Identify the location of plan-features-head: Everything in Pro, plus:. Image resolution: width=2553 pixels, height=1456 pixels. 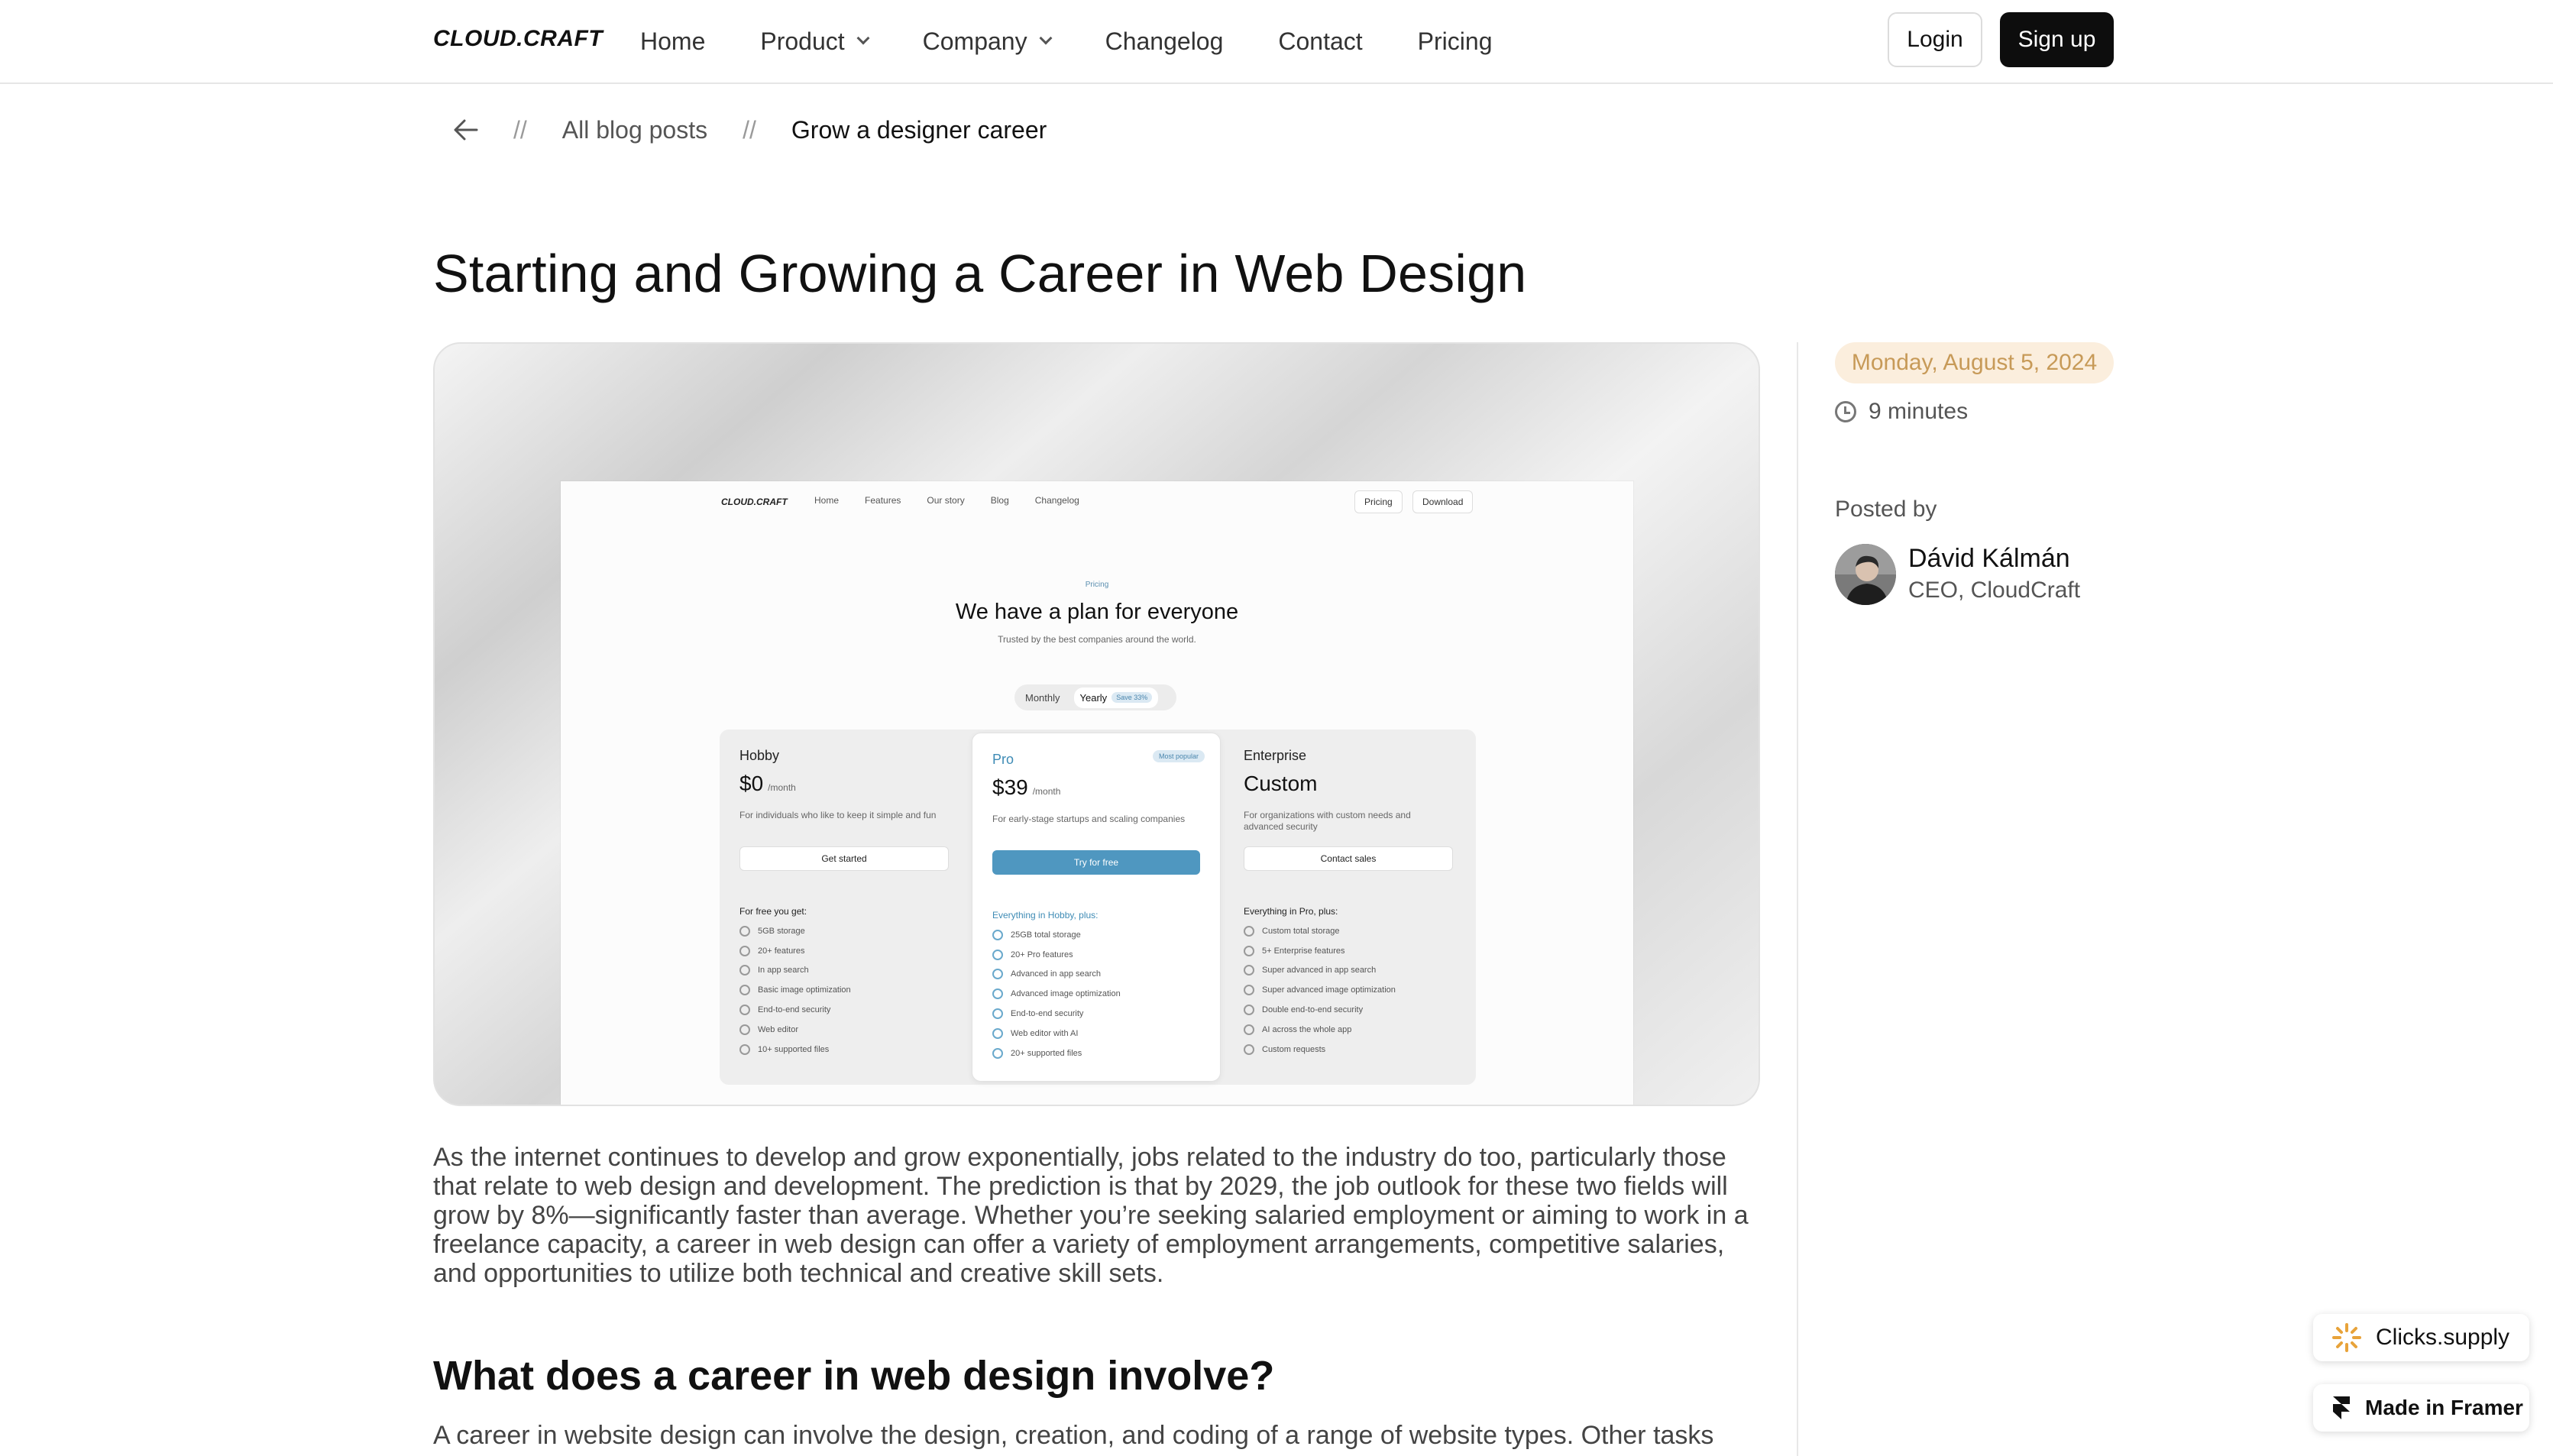
(1291, 912).